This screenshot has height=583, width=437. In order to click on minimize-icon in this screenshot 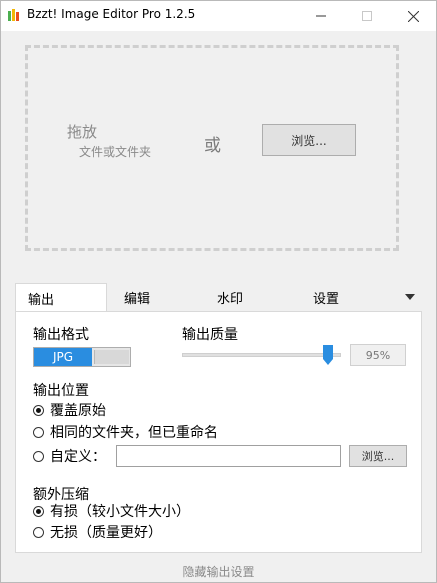, I will do `click(321, 16)`.